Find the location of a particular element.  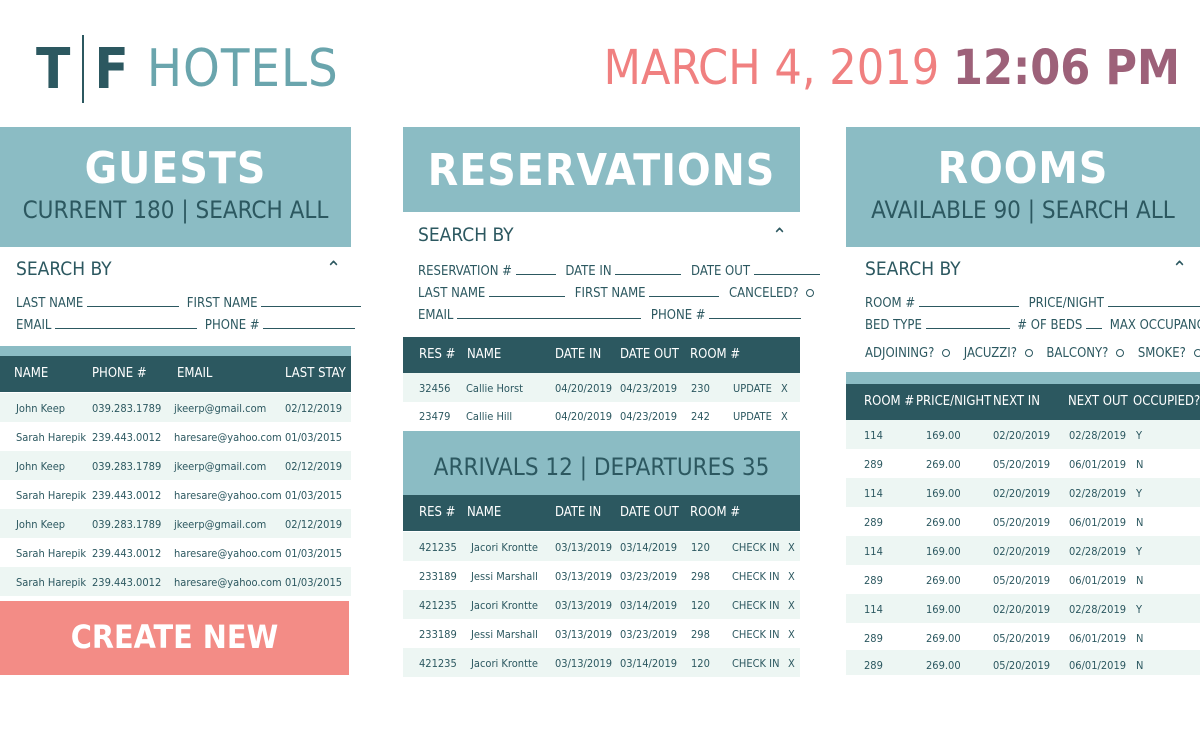

col-header: LAST STAY is located at coordinates (315, 373).